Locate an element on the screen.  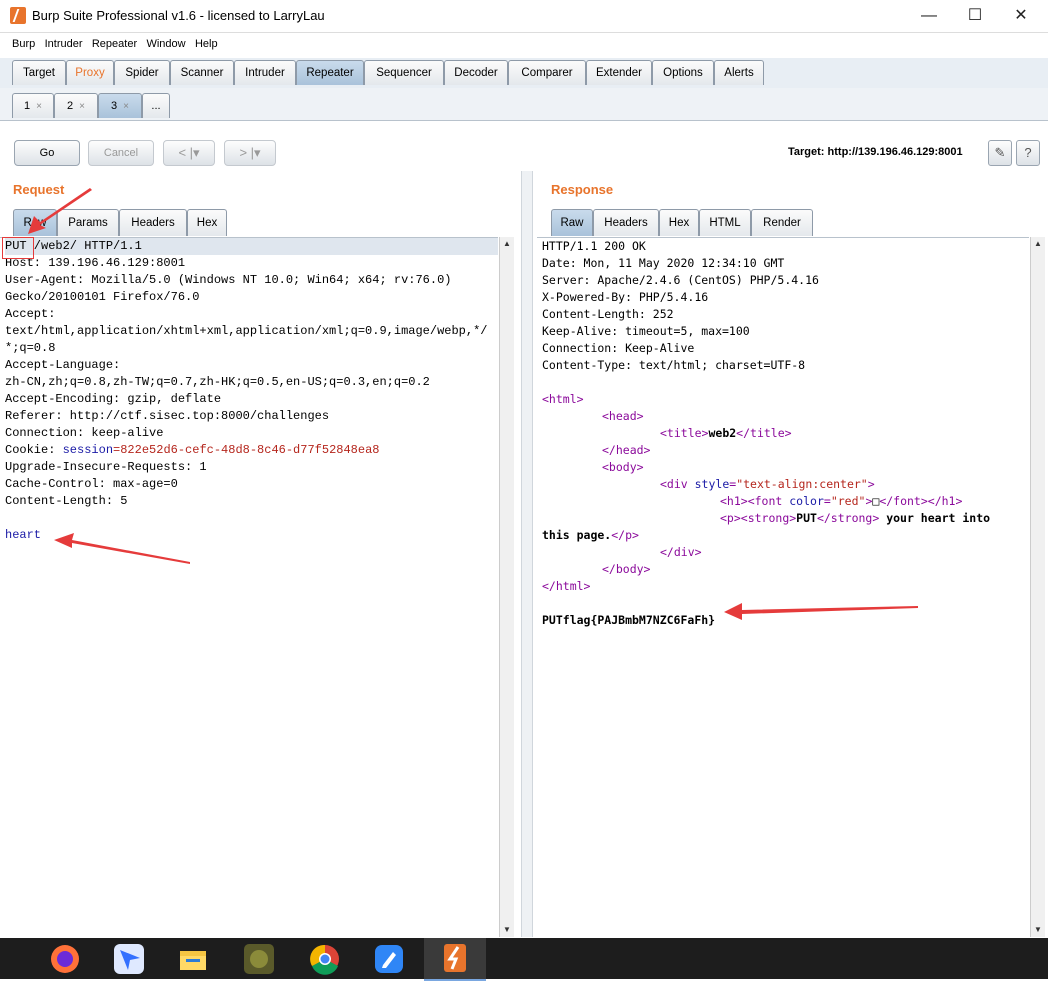
target-label: Target: http://139.196.46.129:8001 is located at coordinates (875, 152).